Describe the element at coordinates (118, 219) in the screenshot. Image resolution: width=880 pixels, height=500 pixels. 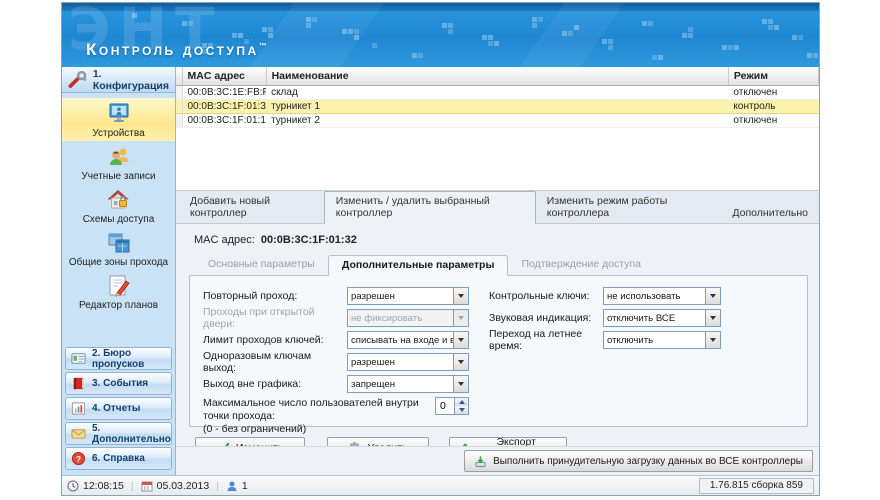
I see `sidebar-item-label: Схемы доступа` at that location.